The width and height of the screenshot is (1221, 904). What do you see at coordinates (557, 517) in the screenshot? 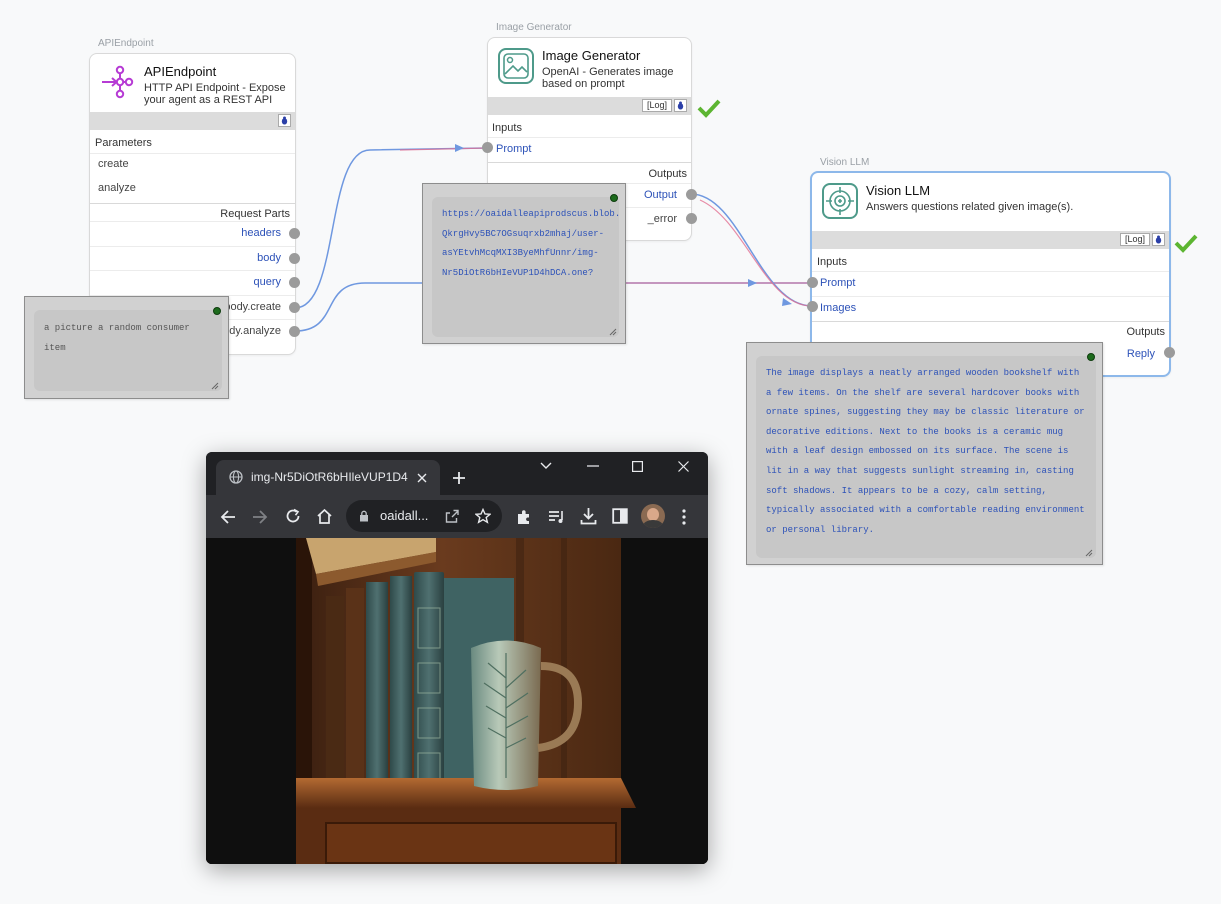
I see `media-icon` at bounding box center [557, 517].